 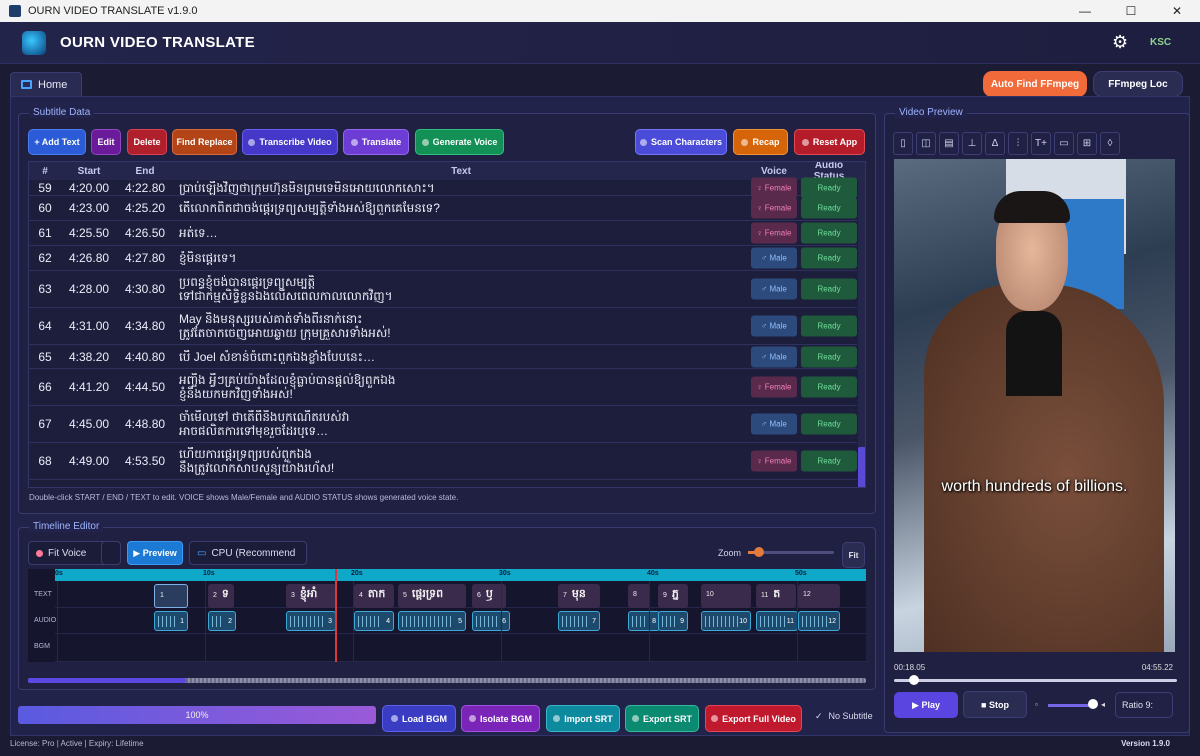 I want to click on translate-button: Translate, so click(x=376, y=142).